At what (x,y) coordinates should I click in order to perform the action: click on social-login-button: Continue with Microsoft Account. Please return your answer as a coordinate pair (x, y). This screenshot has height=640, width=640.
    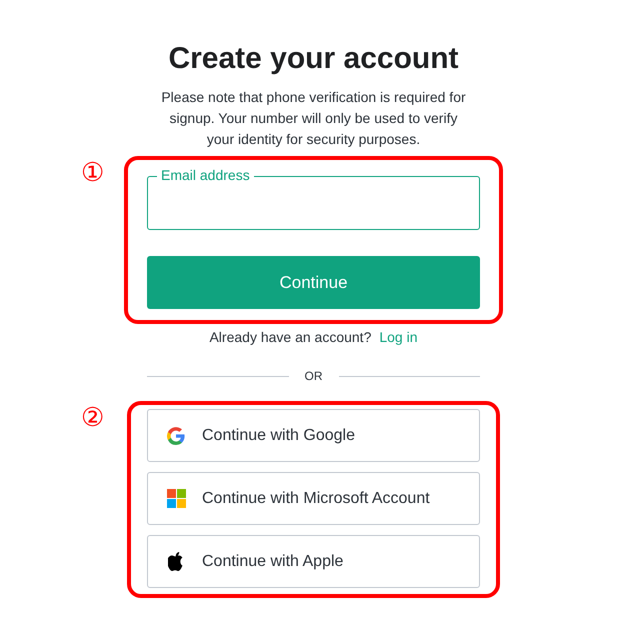
    Looking at the image, I should click on (313, 498).